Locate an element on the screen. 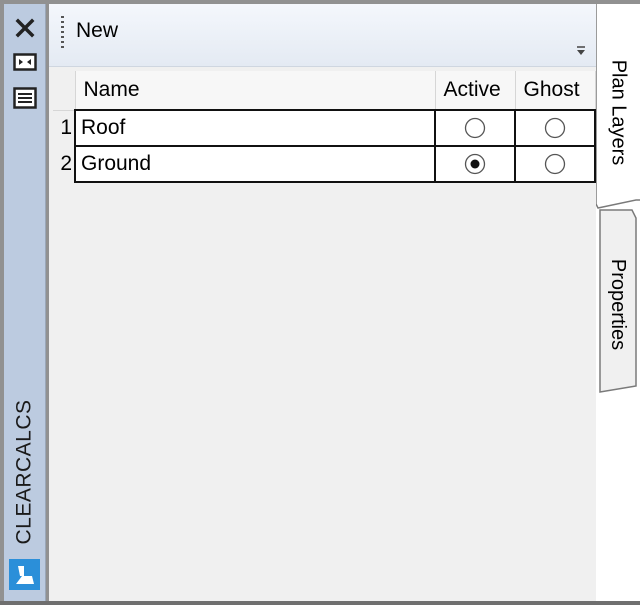 This screenshot has height=605, width=640. row-number: 1 is located at coordinates (64, 128).